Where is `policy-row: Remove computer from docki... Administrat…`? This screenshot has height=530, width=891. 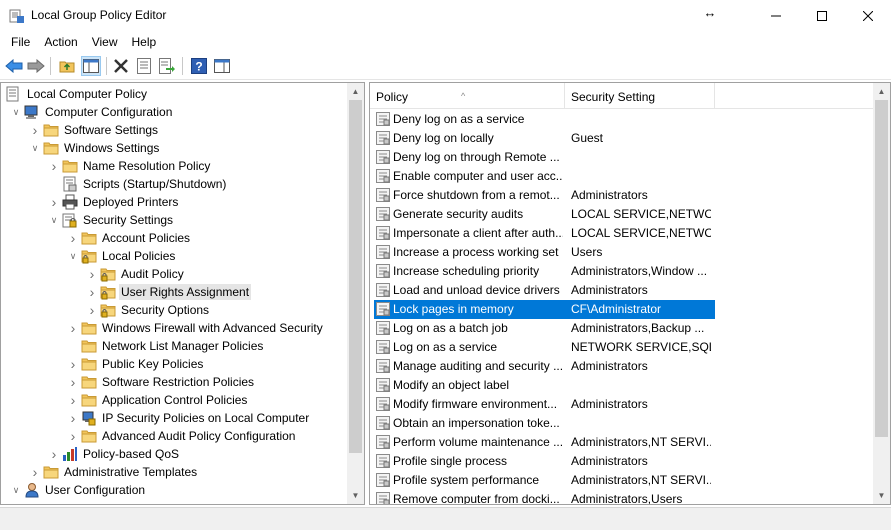 policy-row: Remove computer from docki... Administrat… is located at coordinates (622, 497).